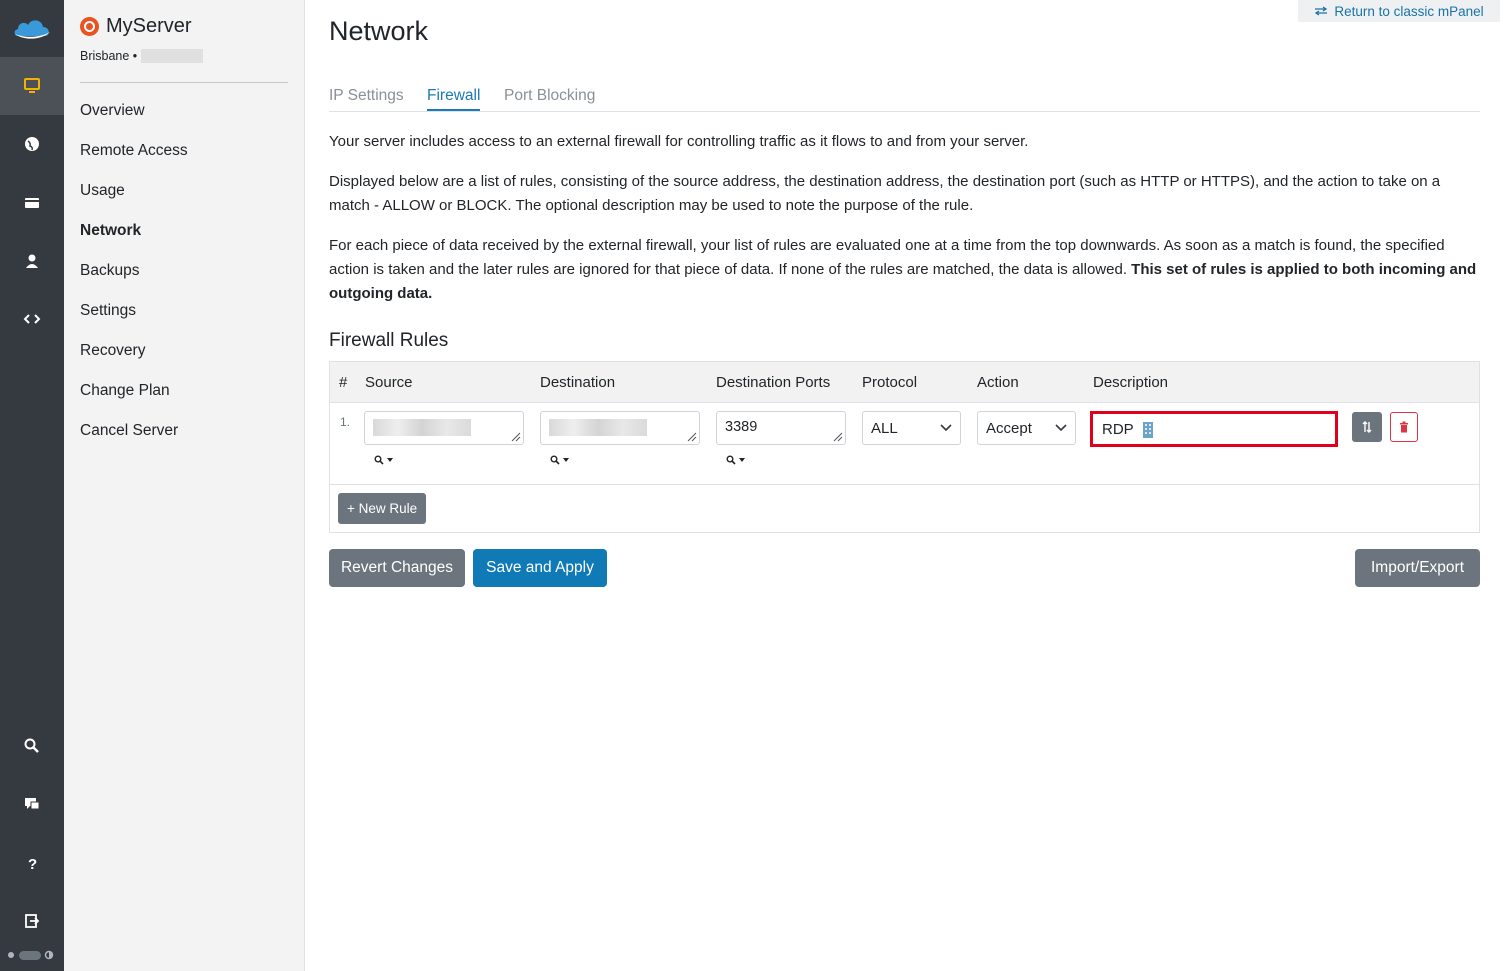 The image size is (1504, 971). I want to click on col-number: #, so click(343, 382).